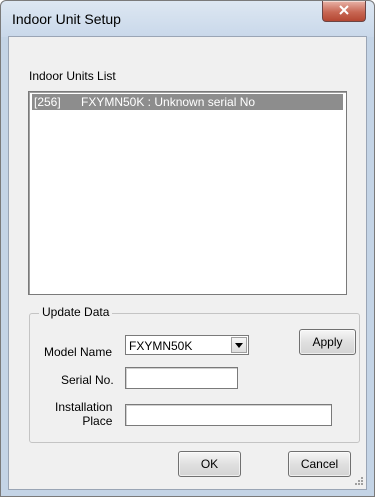 The width and height of the screenshot is (375, 497). What do you see at coordinates (87, 380) in the screenshot?
I see `serial-no-label: Serial No.` at bounding box center [87, 380].